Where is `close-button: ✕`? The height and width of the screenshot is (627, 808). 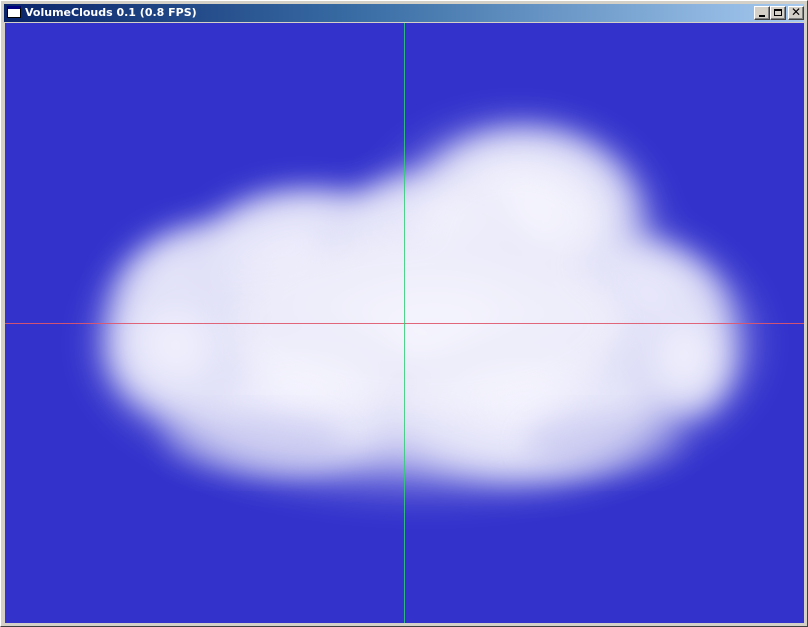 close-button: ✕ is located at coordinates (796, 13).